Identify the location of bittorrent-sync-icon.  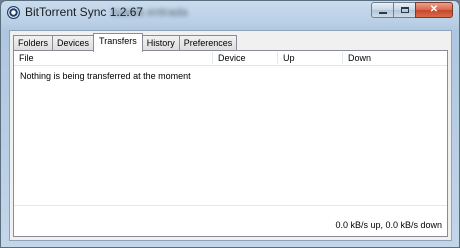
(13, 12).